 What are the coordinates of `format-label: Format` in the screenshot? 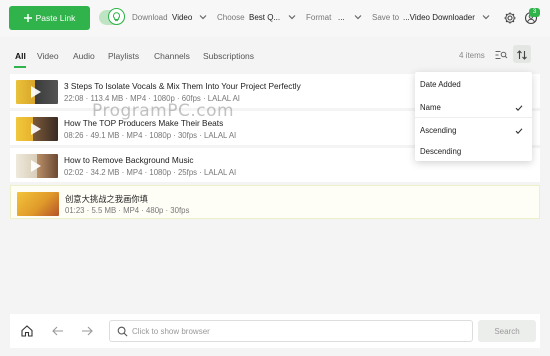 It's located at (319, 17).